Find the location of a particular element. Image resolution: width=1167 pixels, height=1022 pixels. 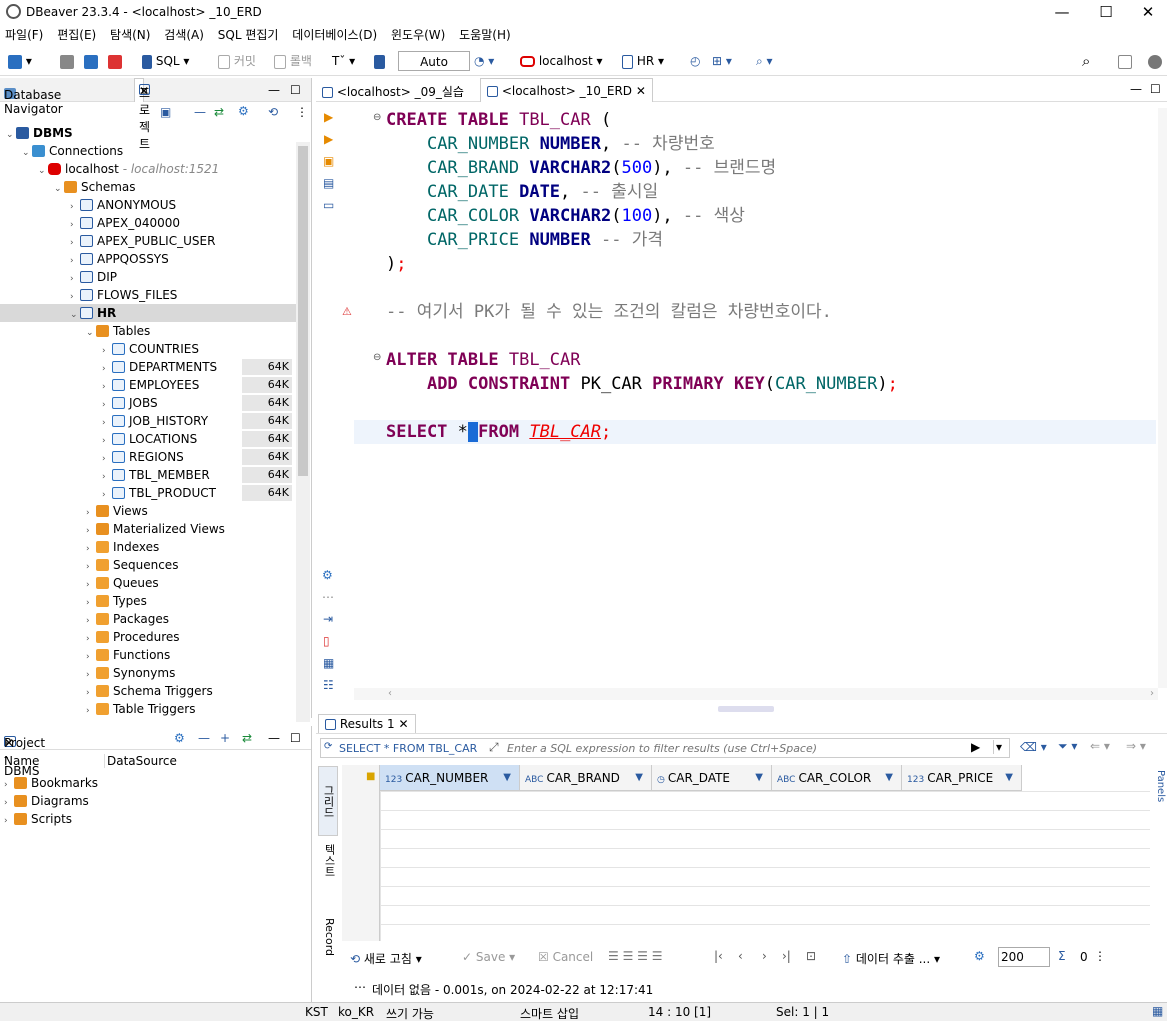

scrollbar-thumb is located at coordinates (303, 311).